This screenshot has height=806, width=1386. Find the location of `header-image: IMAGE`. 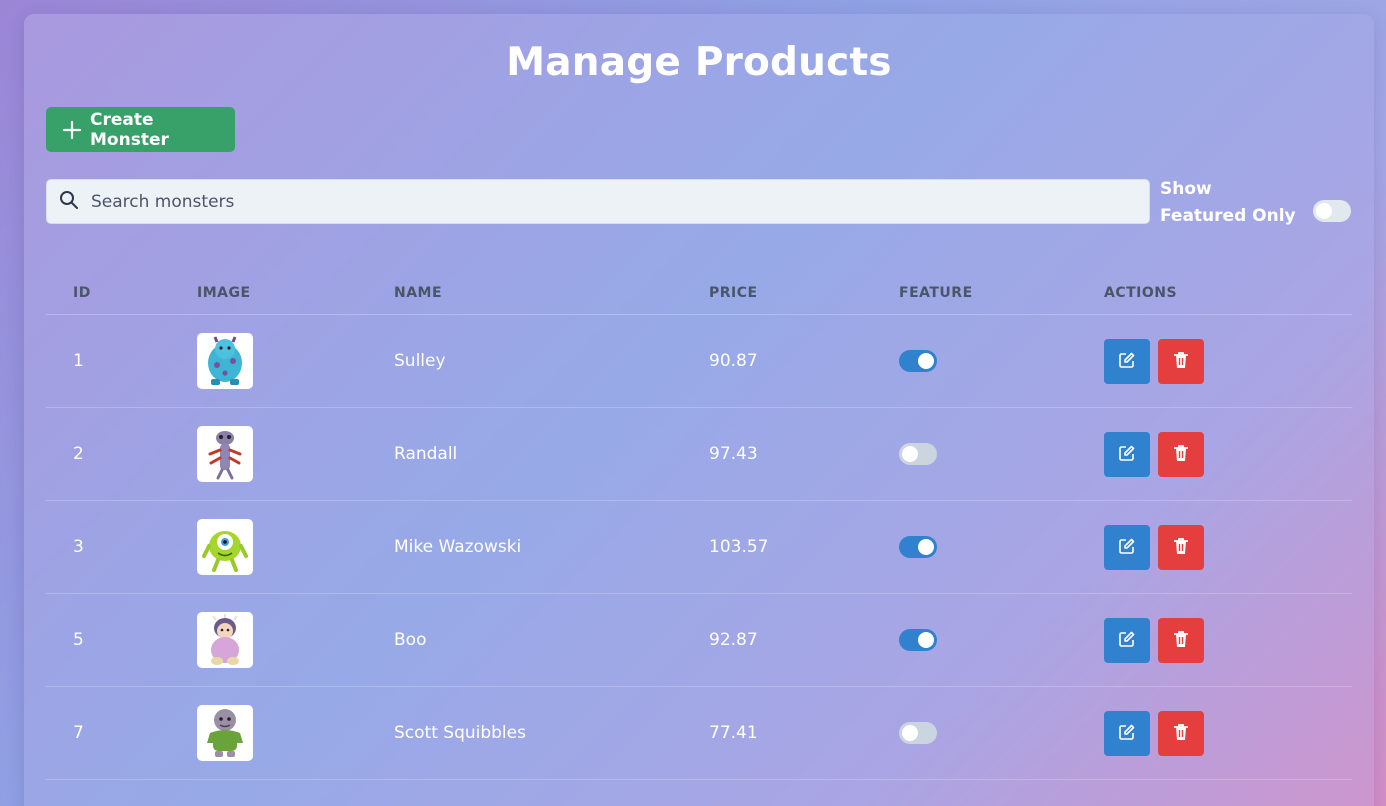

header-image: IMAGE is located at coordinates (224, 293).